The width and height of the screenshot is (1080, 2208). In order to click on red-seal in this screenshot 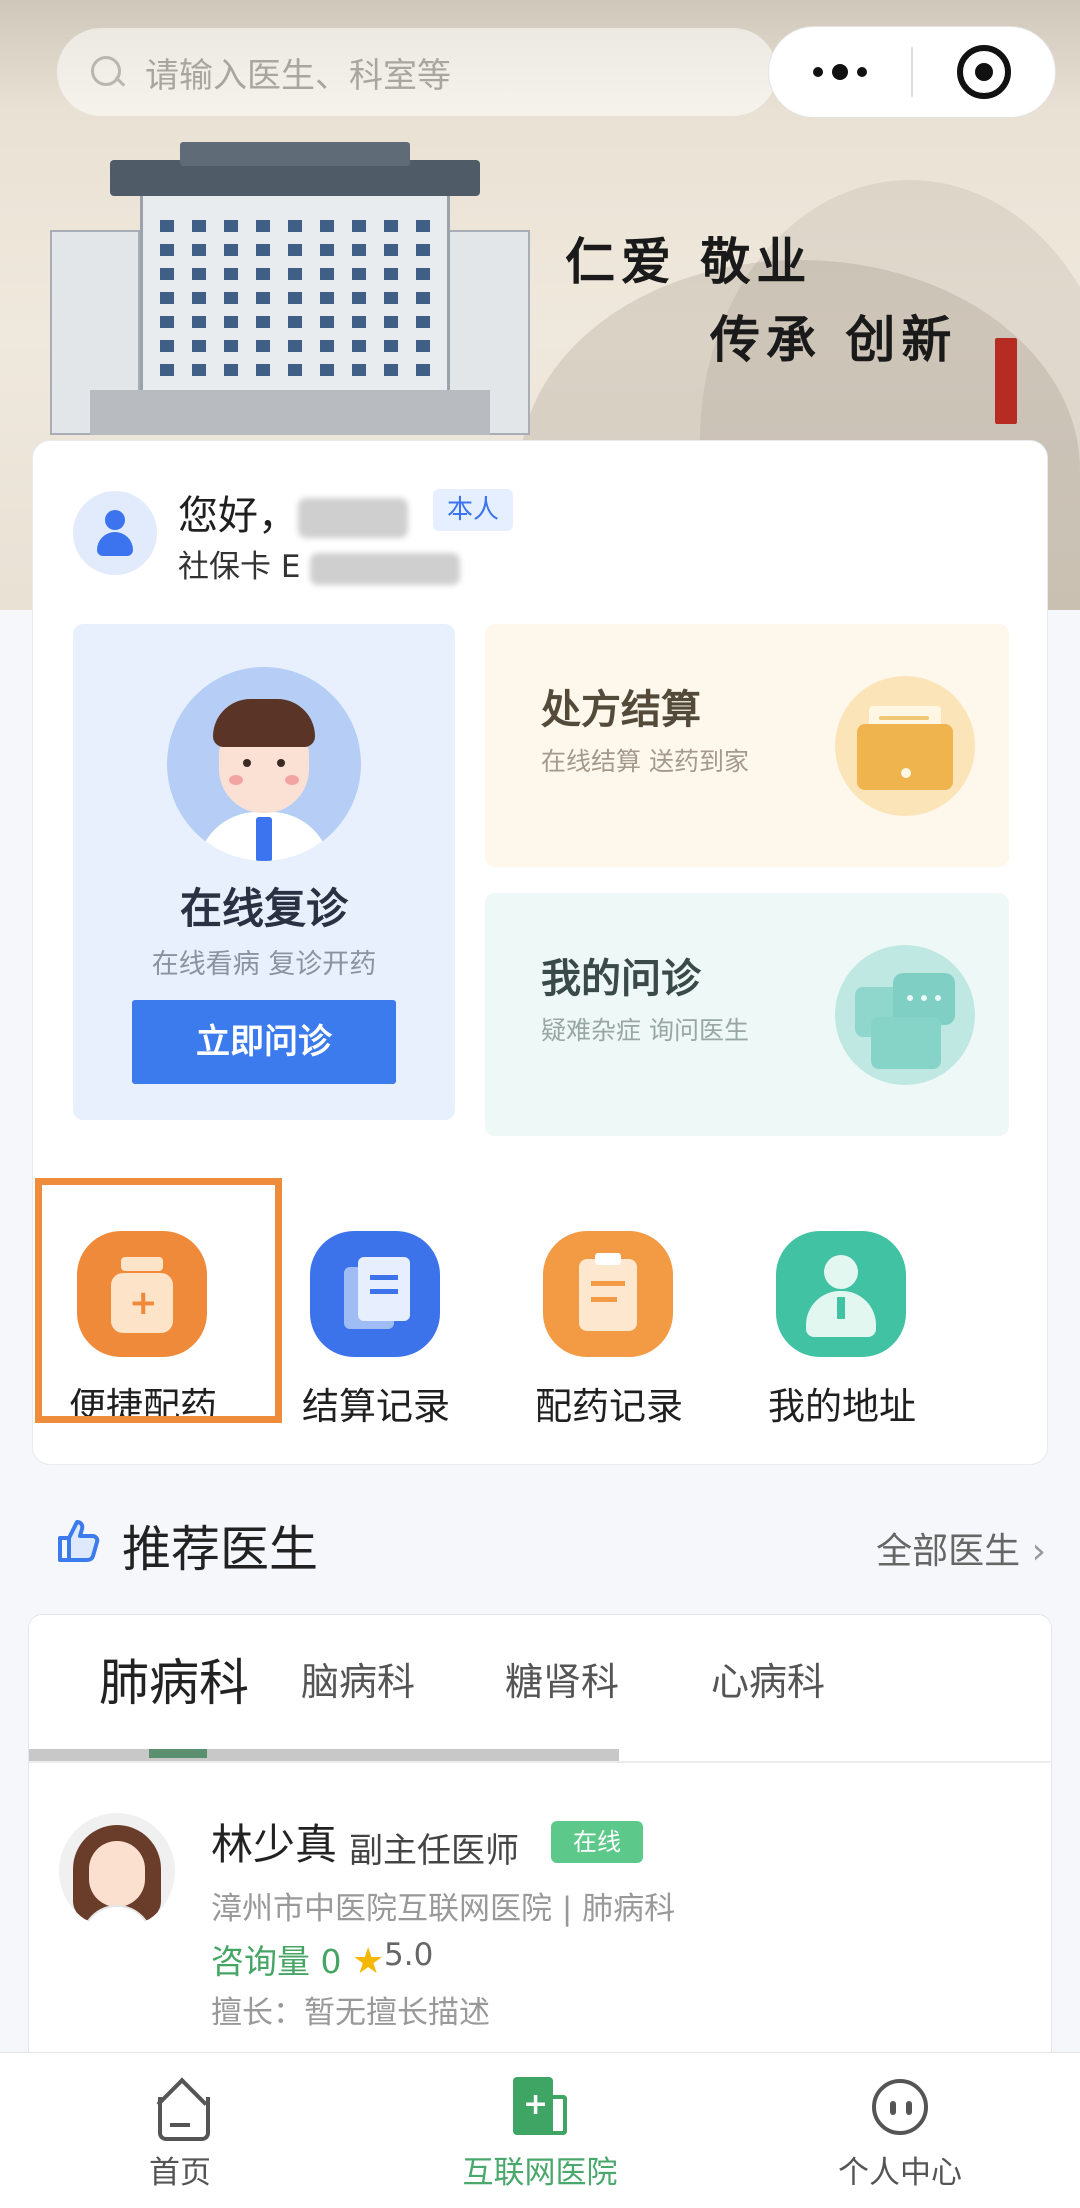, I will do `click(1006, 381)`.